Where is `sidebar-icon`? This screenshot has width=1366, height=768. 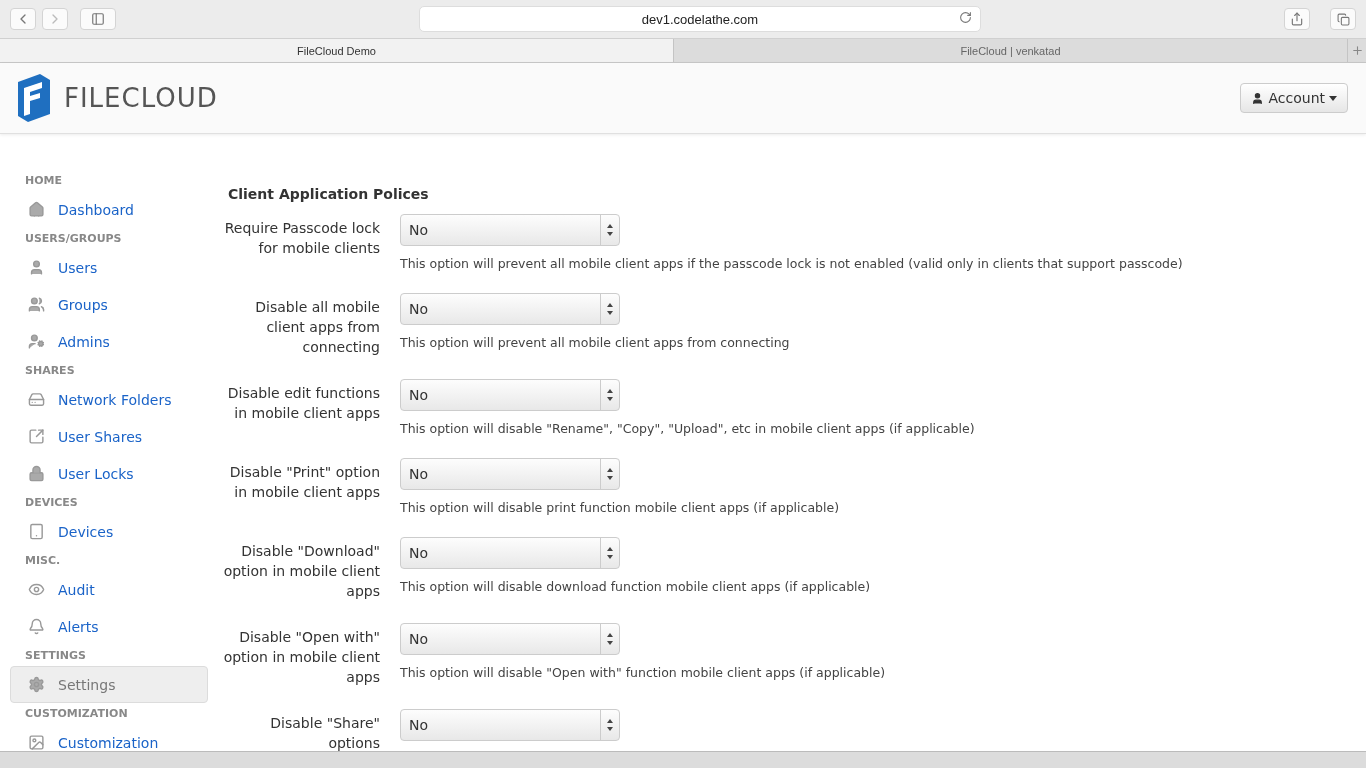
sidebar-icon is located at coordinates (98, 19).